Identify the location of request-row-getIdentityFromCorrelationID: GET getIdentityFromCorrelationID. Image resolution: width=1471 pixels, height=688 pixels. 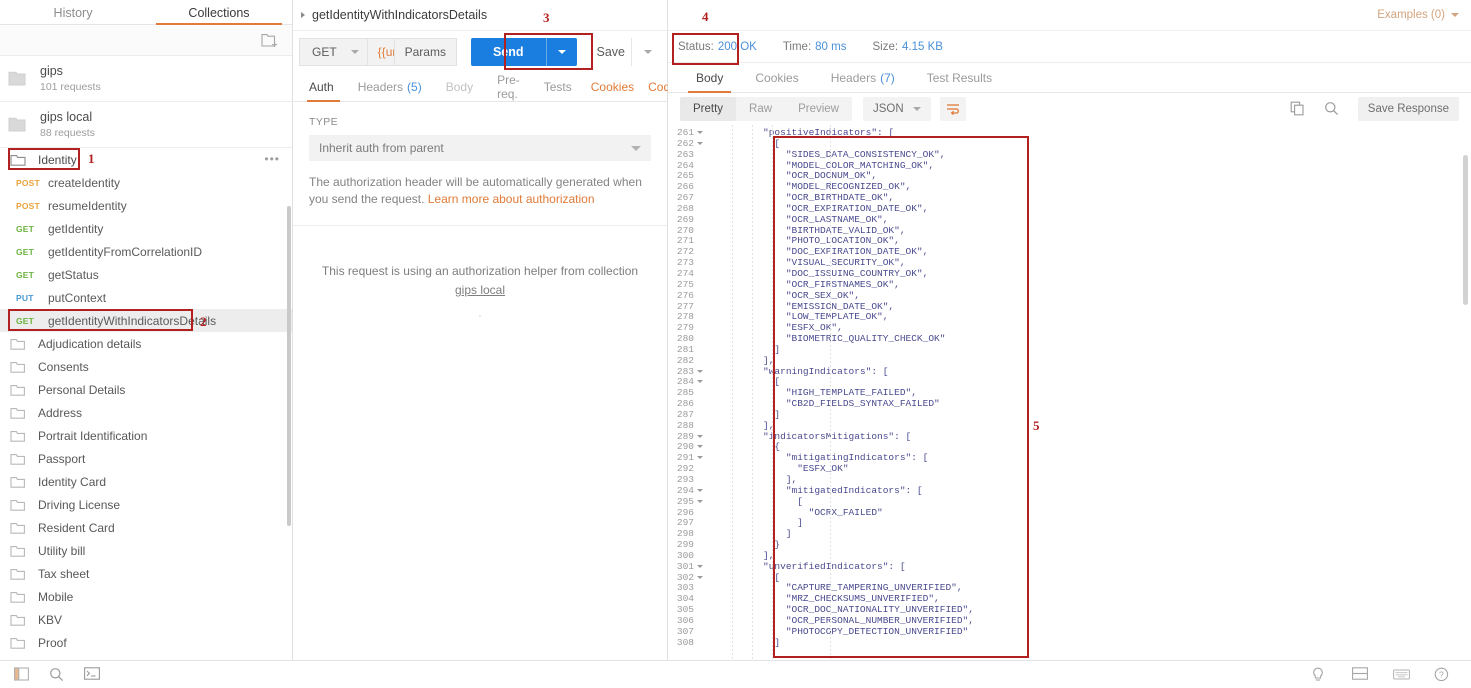
(146, 251).